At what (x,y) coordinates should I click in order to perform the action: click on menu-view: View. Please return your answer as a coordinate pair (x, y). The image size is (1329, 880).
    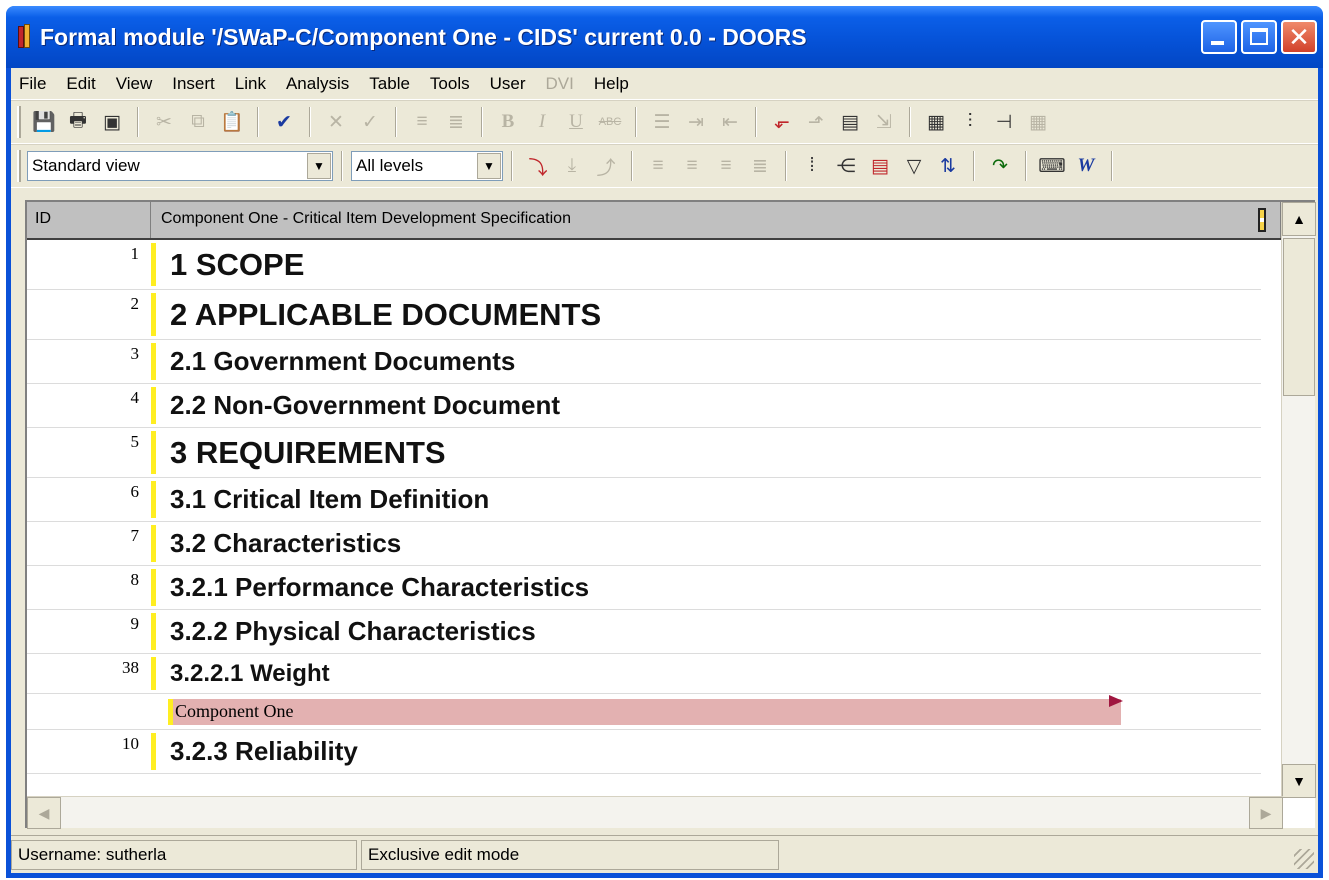
    Looking at the image, I should click on (134, 84).